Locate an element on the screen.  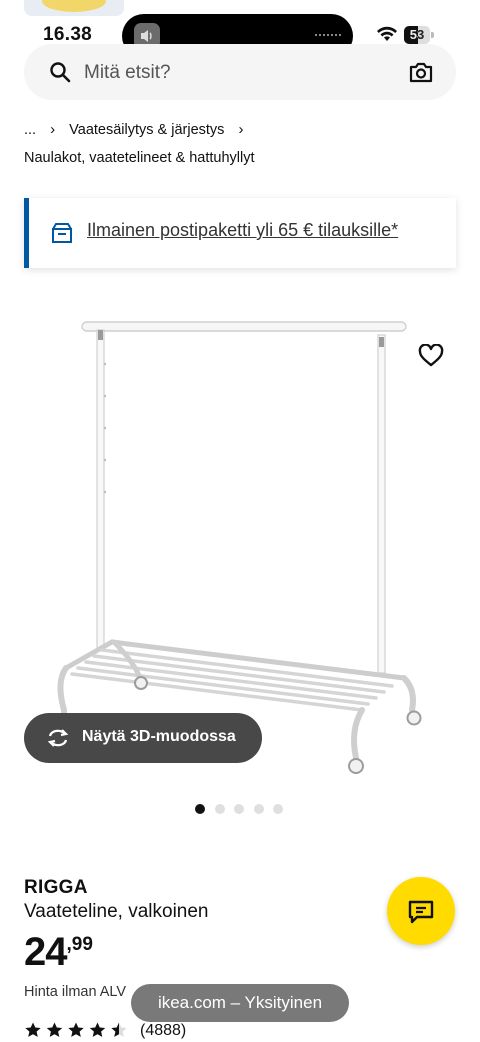
battery-percent: 53 is located at coordinates (417, 34).